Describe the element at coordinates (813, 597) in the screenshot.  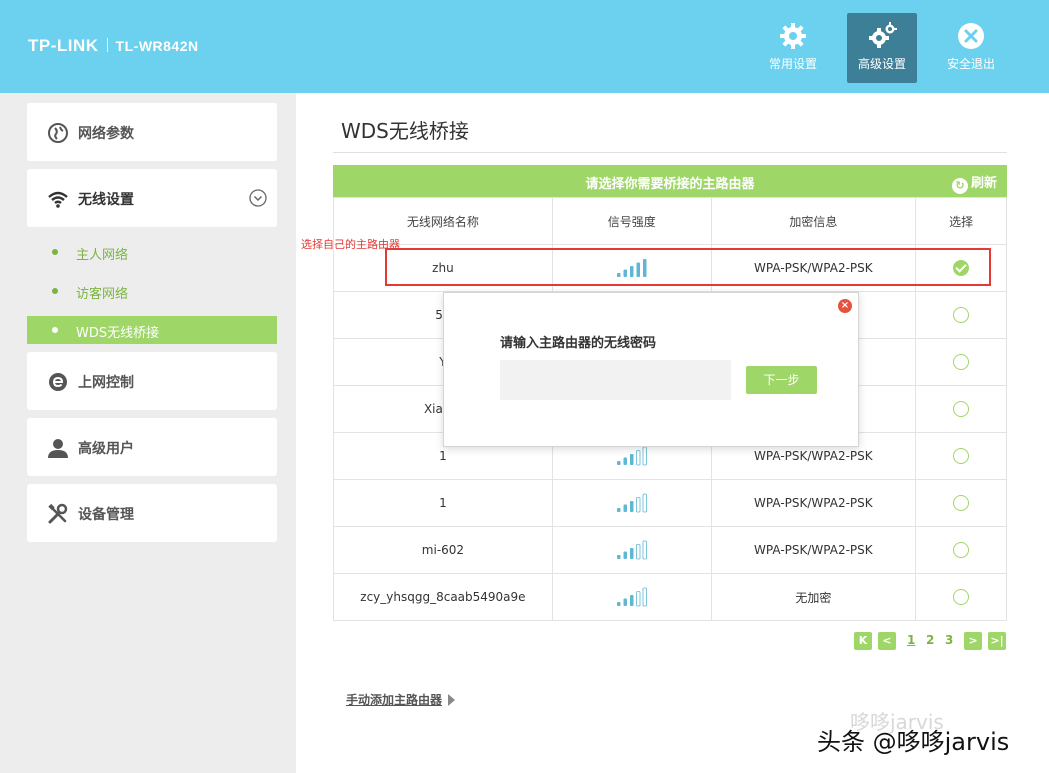
I see `encryption-cell: 无加密` at that location.